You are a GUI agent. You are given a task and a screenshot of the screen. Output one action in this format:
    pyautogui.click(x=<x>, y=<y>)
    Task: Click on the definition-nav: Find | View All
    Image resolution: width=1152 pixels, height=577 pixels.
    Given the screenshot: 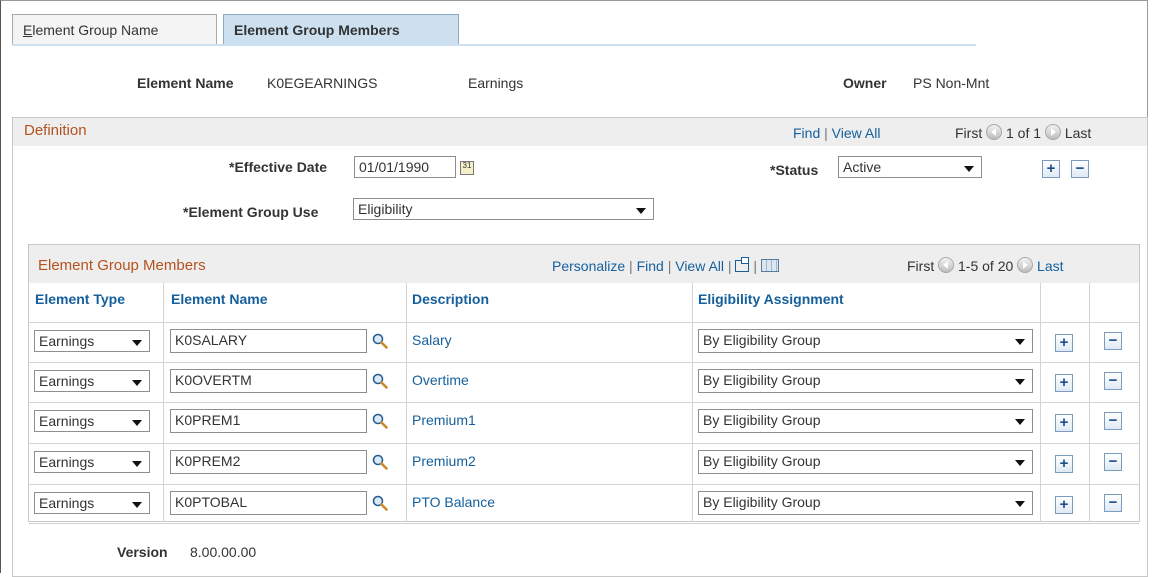 What is the action you would take?
    pyautogui.click(x=836, y=133)
    